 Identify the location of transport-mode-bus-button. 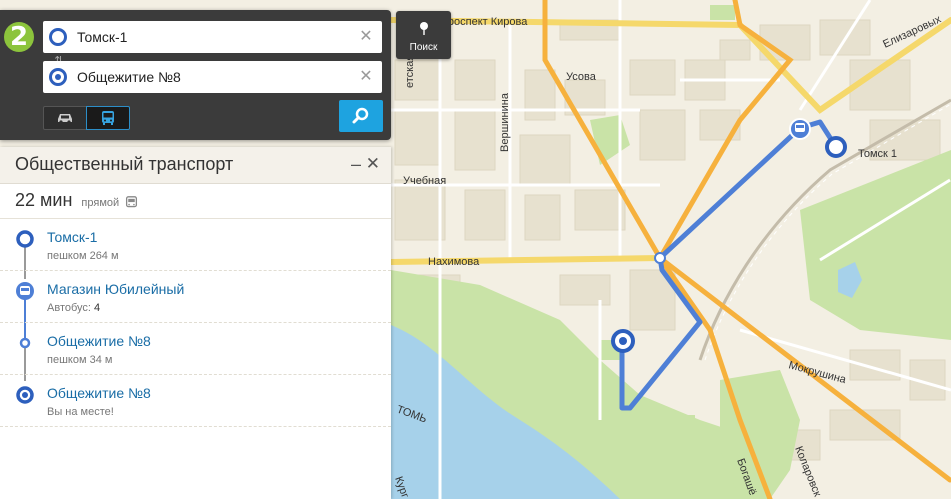
(108, 118).